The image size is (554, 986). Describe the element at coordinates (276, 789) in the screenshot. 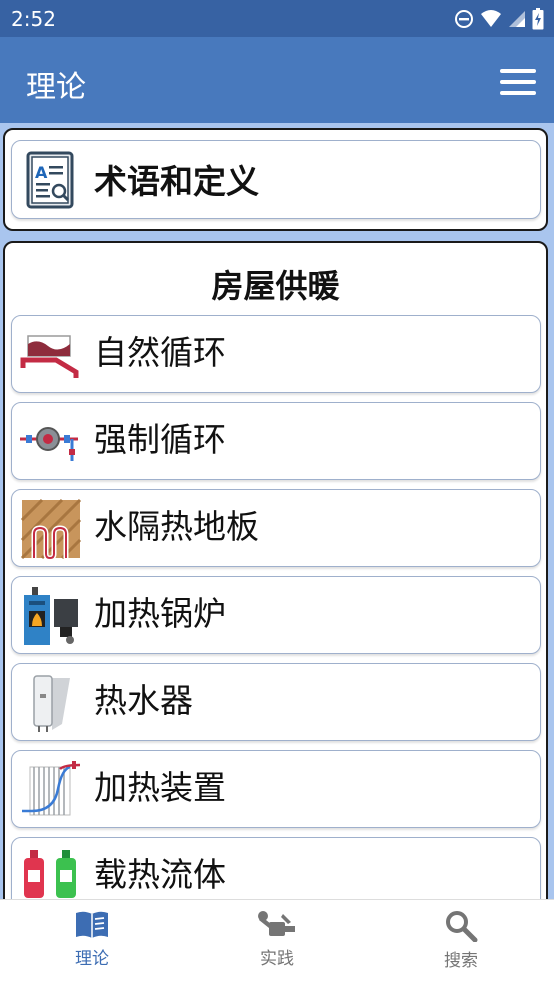

I see `list-item-heating-device: 加热装置` at that location.